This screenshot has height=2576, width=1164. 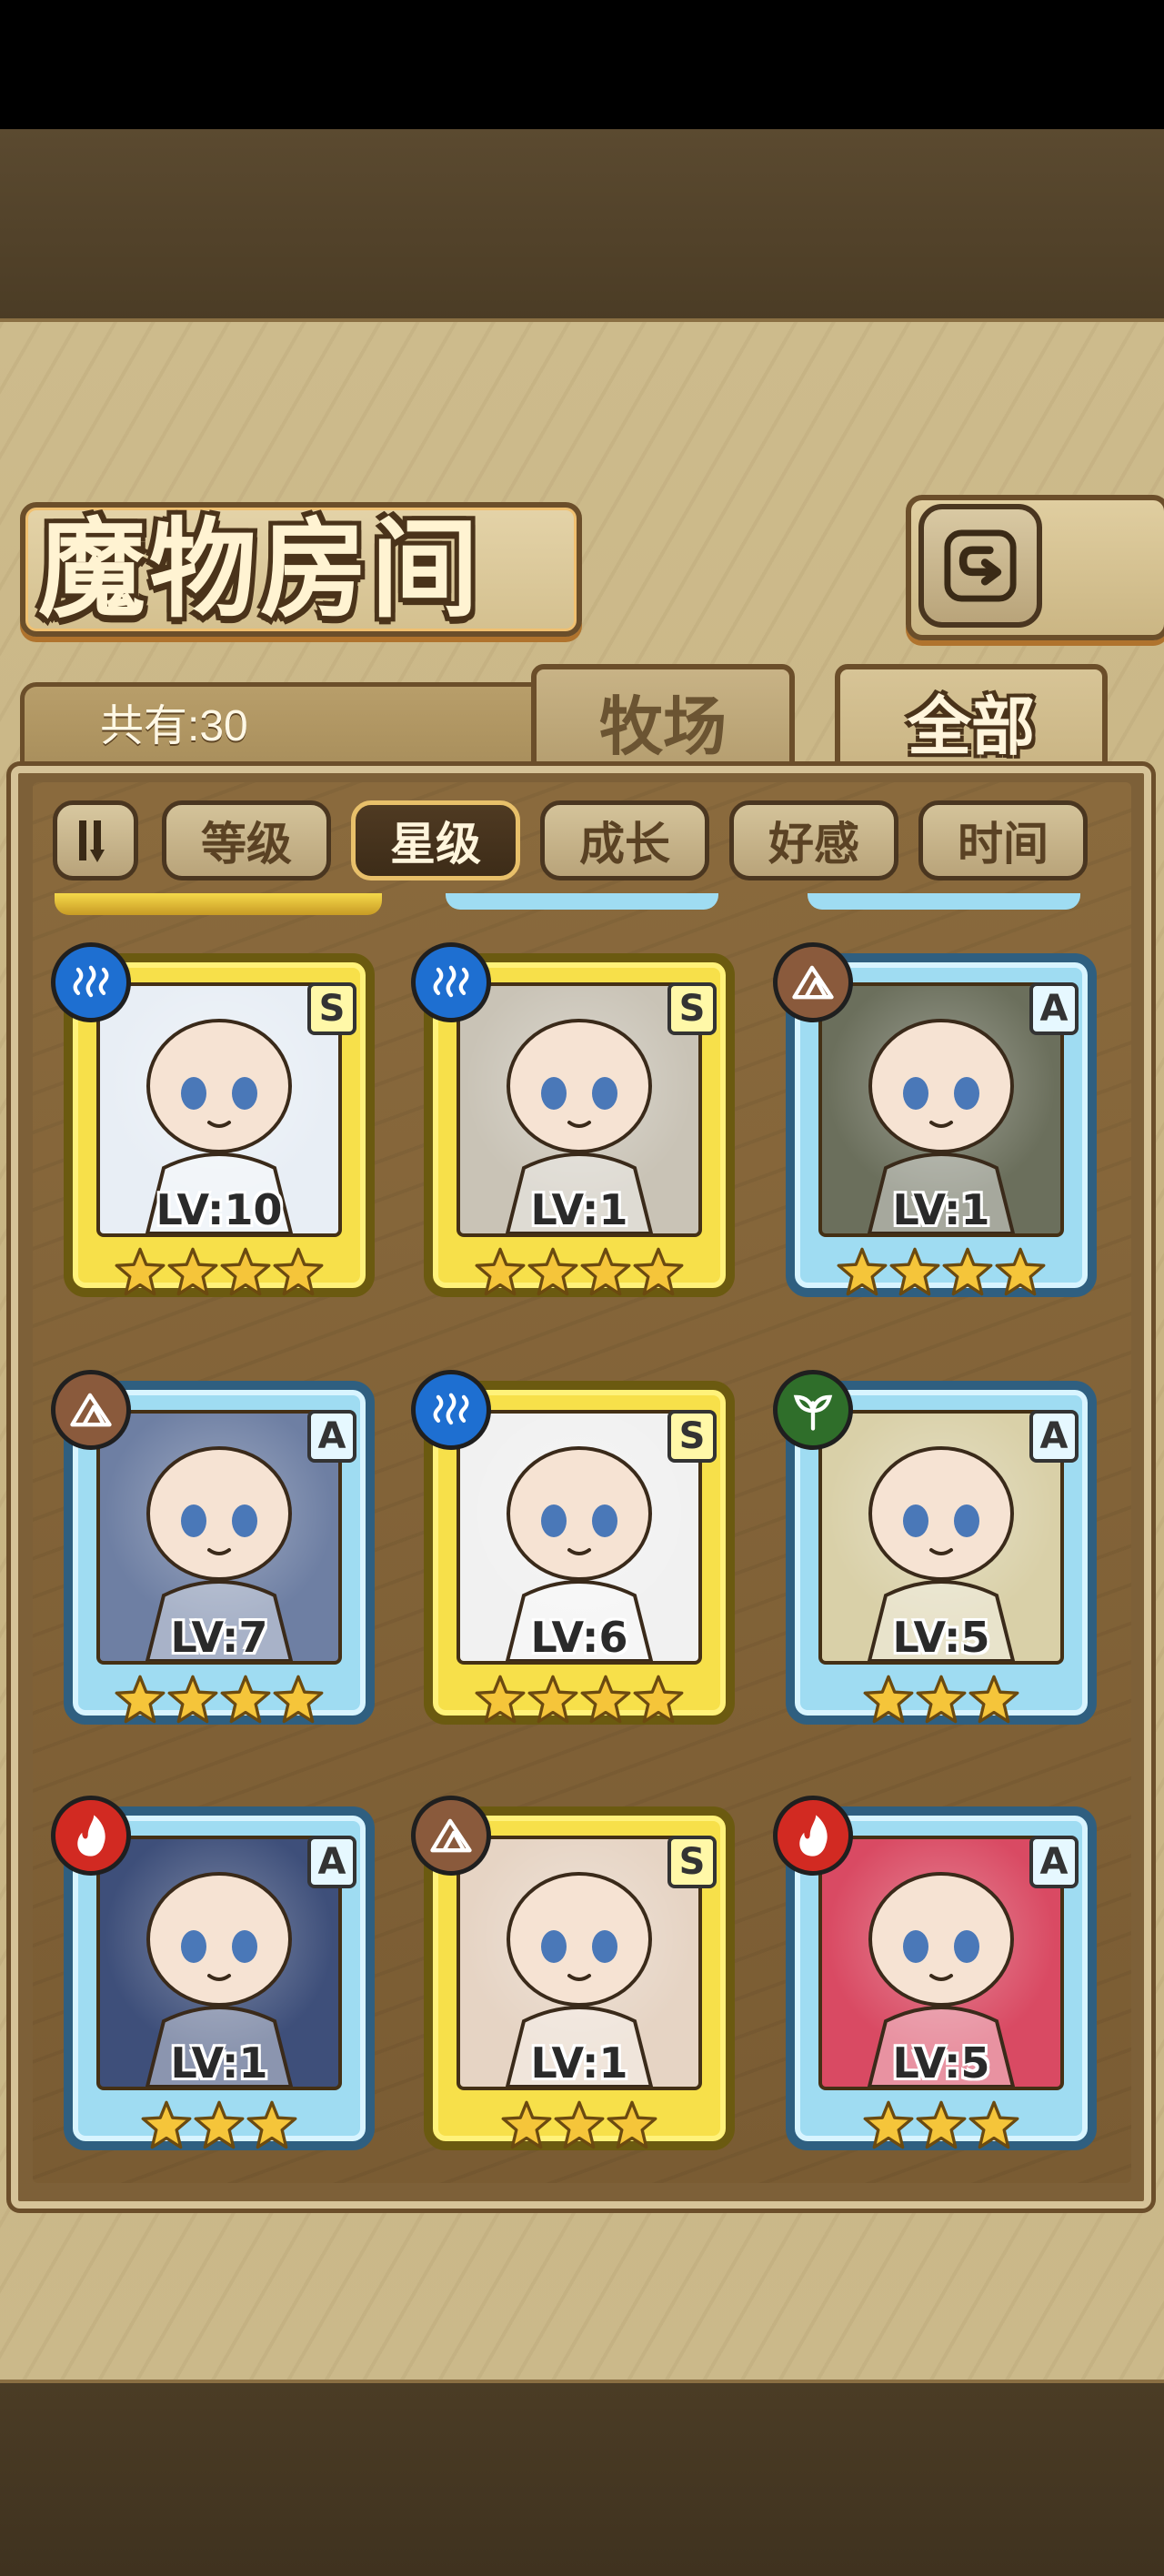 I want to click on sort-order-toggle-icon, so click(x=92, y=841).